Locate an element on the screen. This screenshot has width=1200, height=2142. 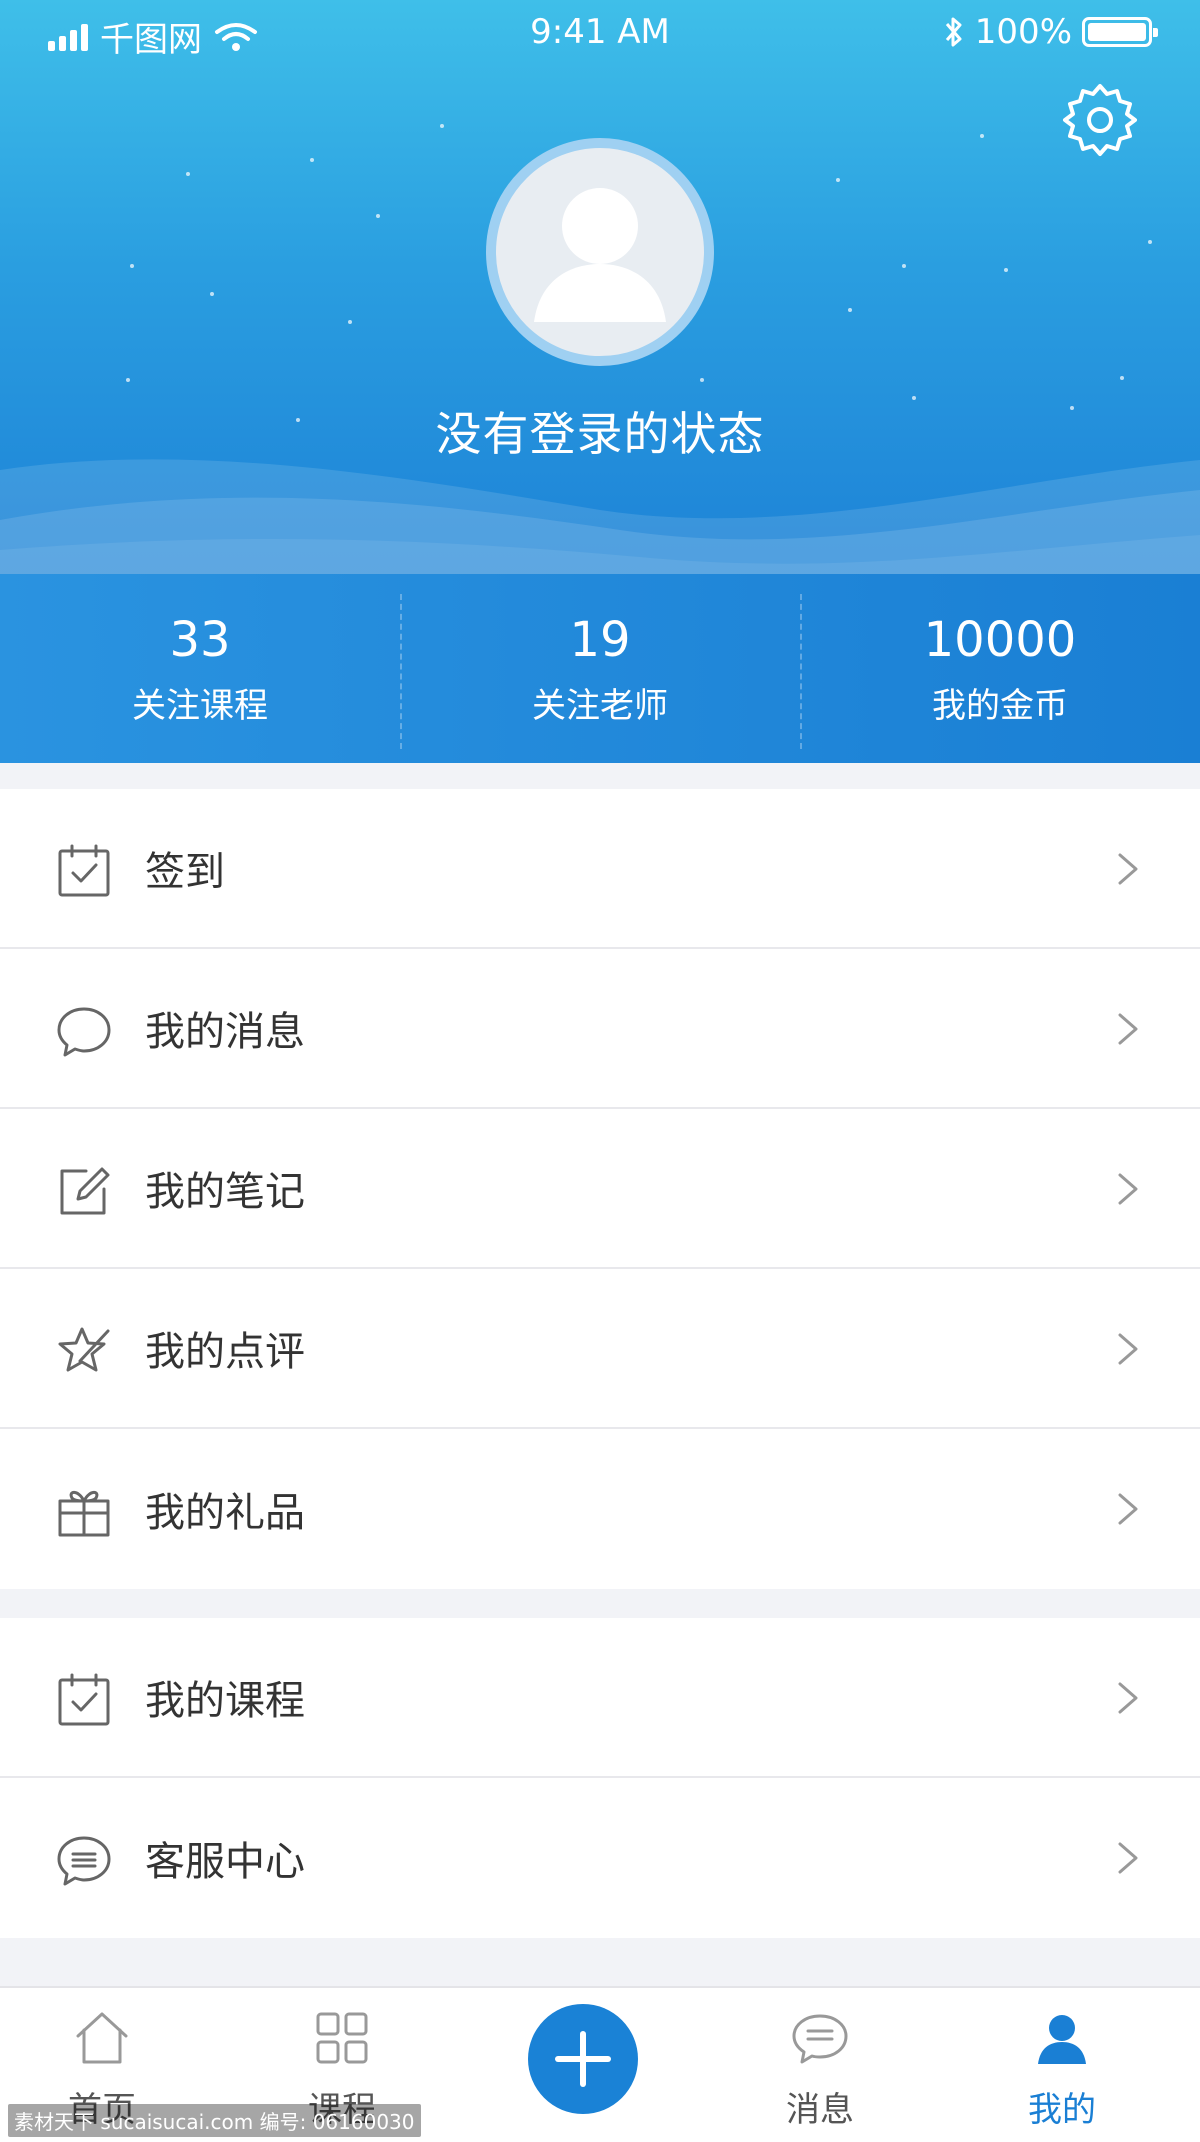
star-pen-icon is located at coordinates (84, 1349).